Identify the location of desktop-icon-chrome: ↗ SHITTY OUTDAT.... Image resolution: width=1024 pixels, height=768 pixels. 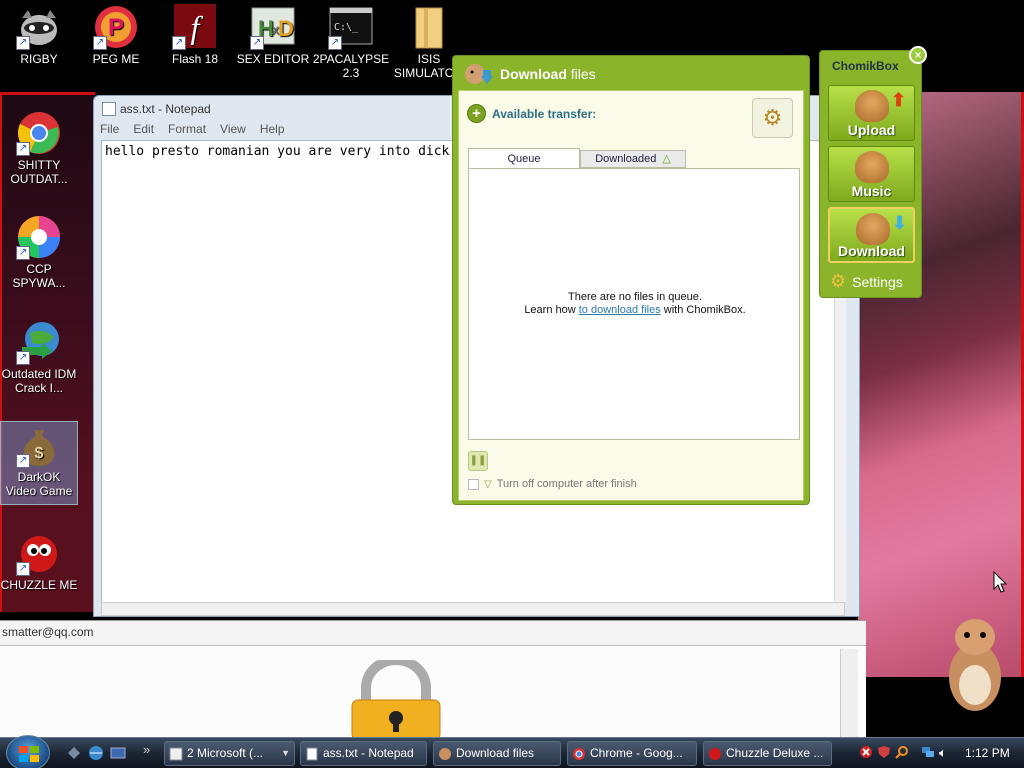
(39, 148).